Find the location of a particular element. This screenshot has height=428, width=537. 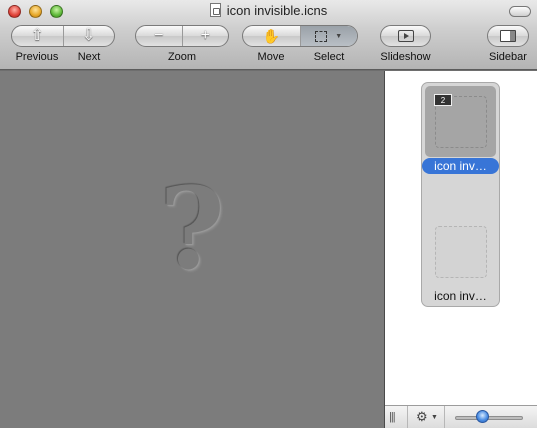

slideshow-icon is located at coordinates (405, 36).